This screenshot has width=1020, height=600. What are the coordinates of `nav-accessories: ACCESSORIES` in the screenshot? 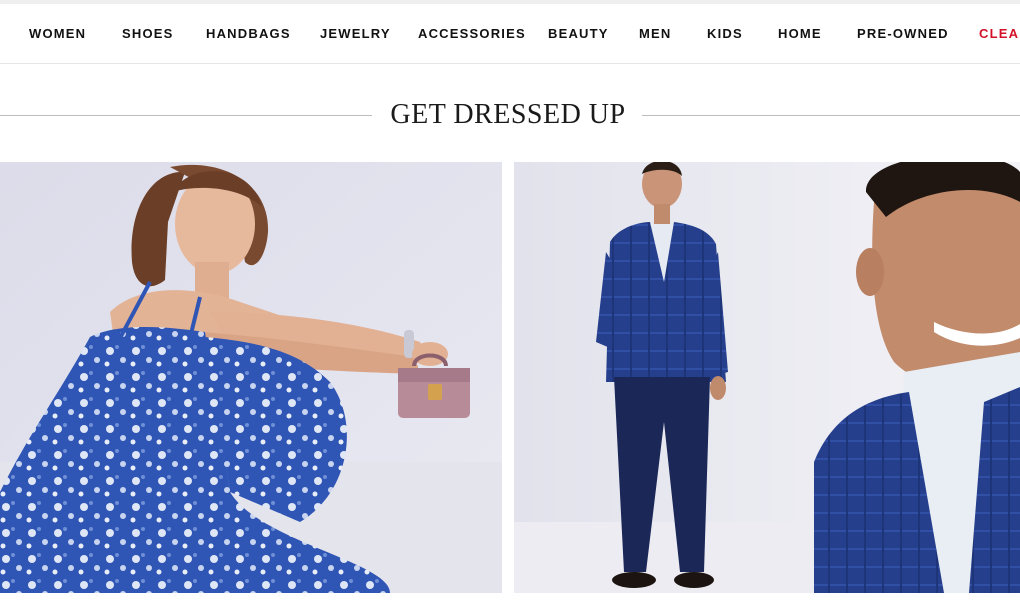 It's located at (472, 33).